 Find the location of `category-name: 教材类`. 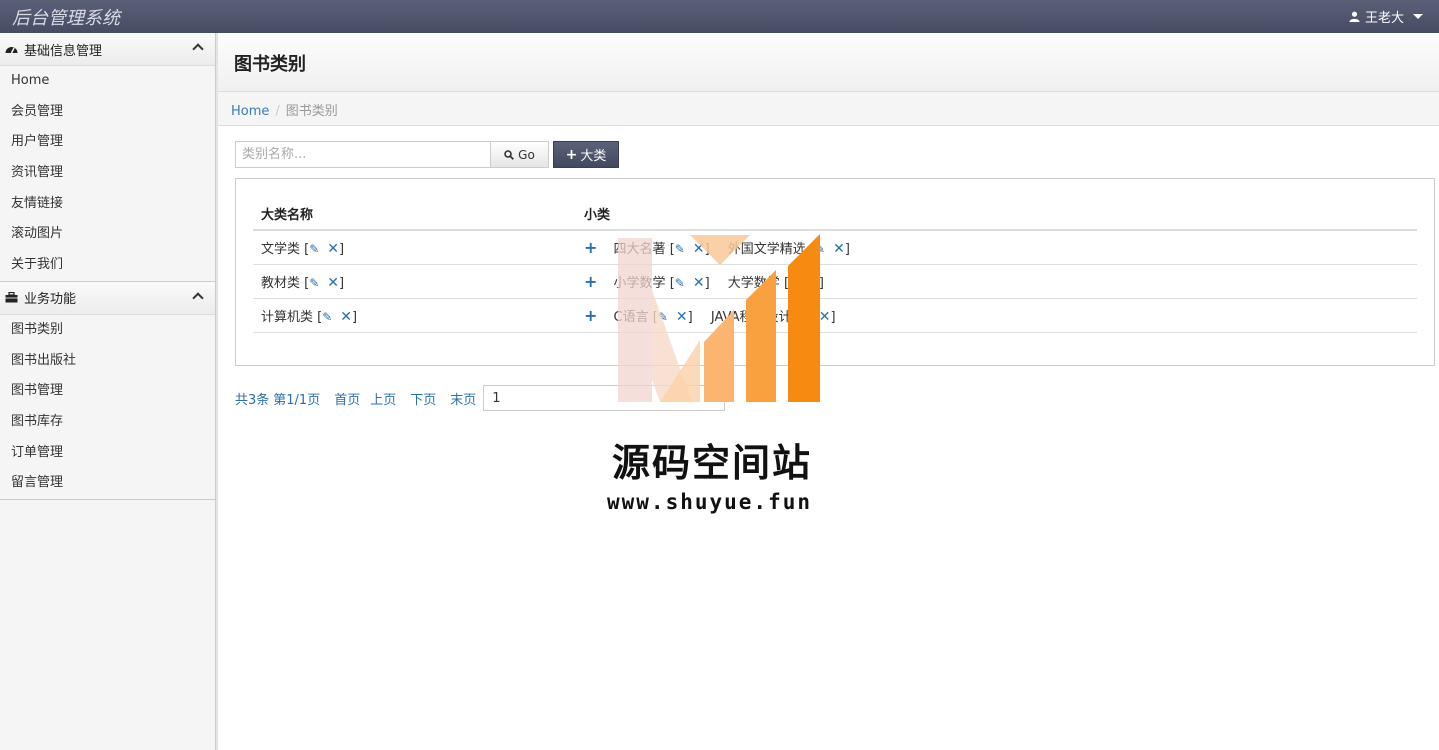

category-name: 教材类 is located at coordinates (281, 283).